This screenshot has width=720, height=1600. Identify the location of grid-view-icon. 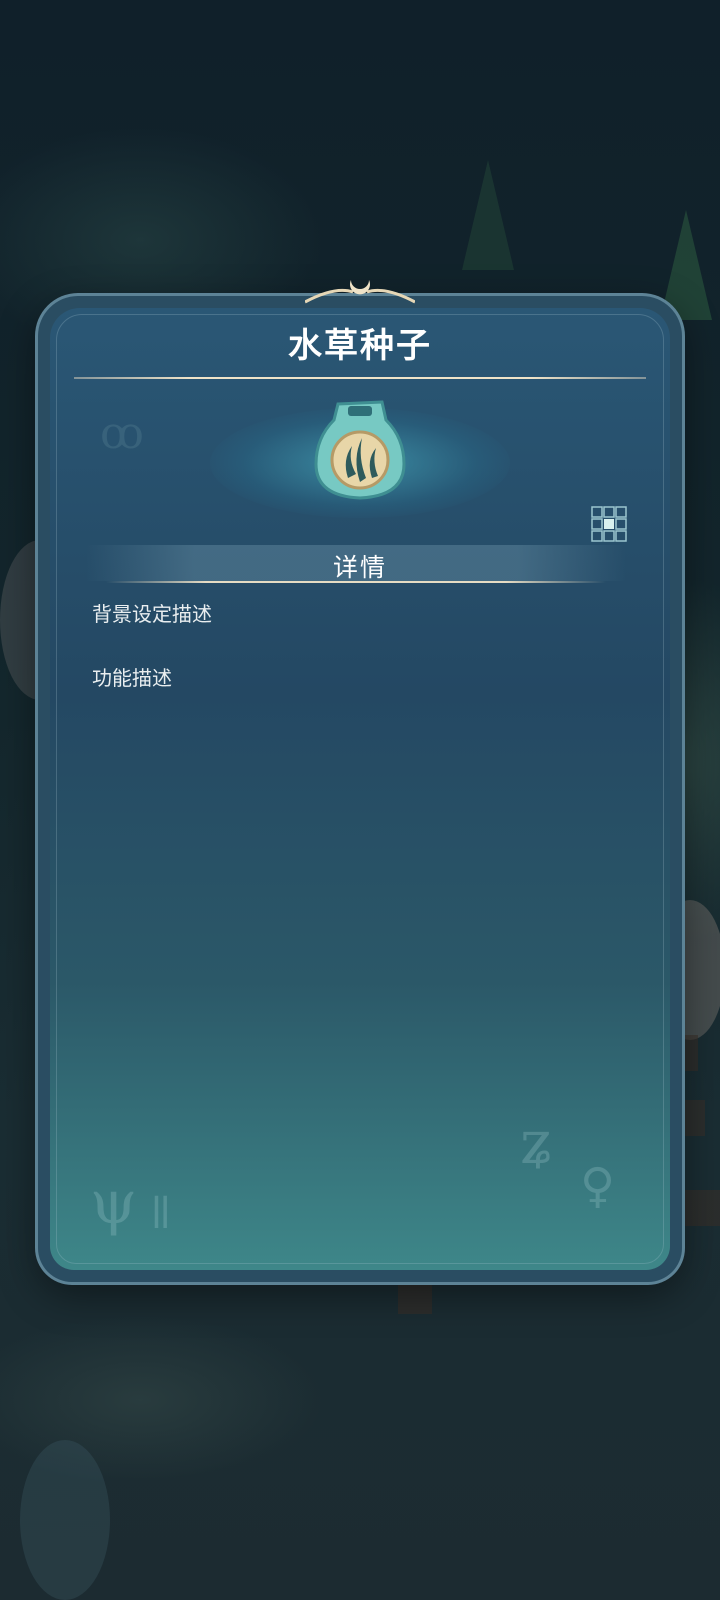
(609, 524).